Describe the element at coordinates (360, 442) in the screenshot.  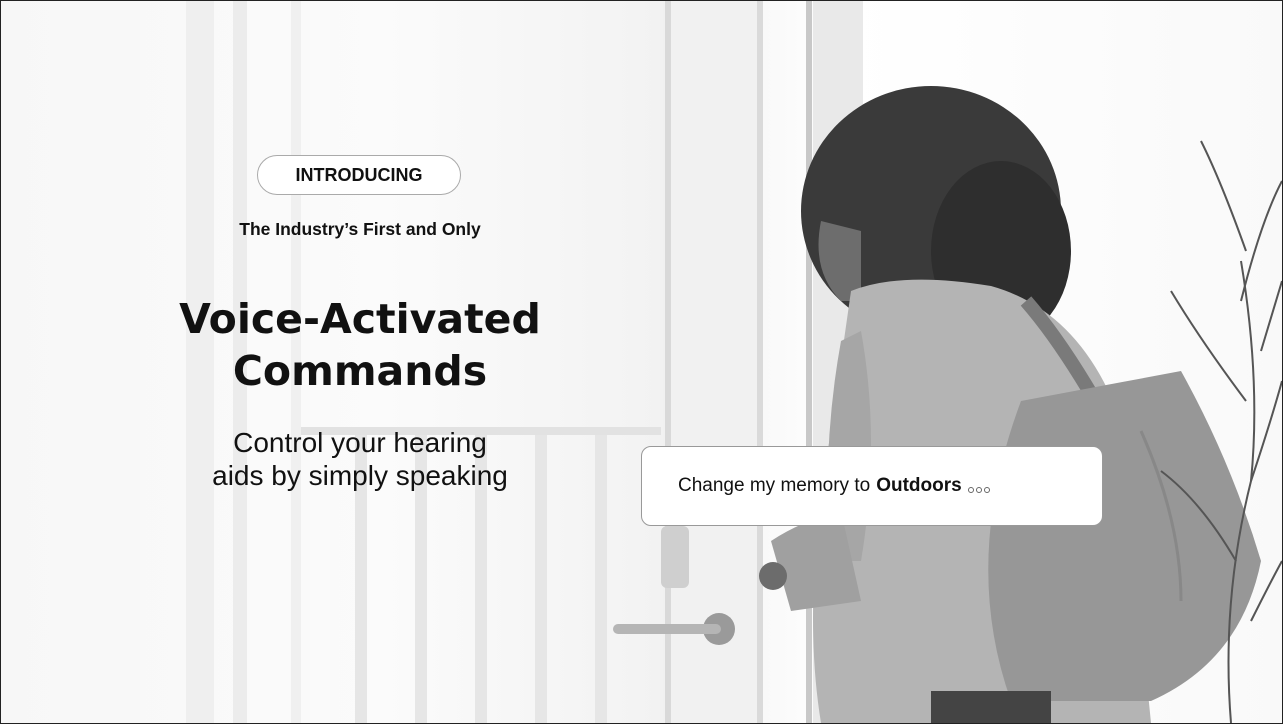
I see `description-line-1: Control your hearing` at that location.